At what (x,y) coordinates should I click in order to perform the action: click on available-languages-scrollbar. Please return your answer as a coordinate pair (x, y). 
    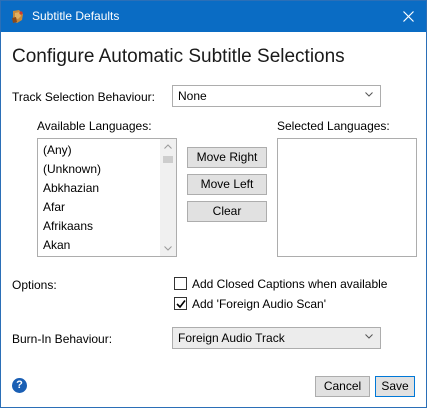
    Looking at the image, I should click on (168, 197).